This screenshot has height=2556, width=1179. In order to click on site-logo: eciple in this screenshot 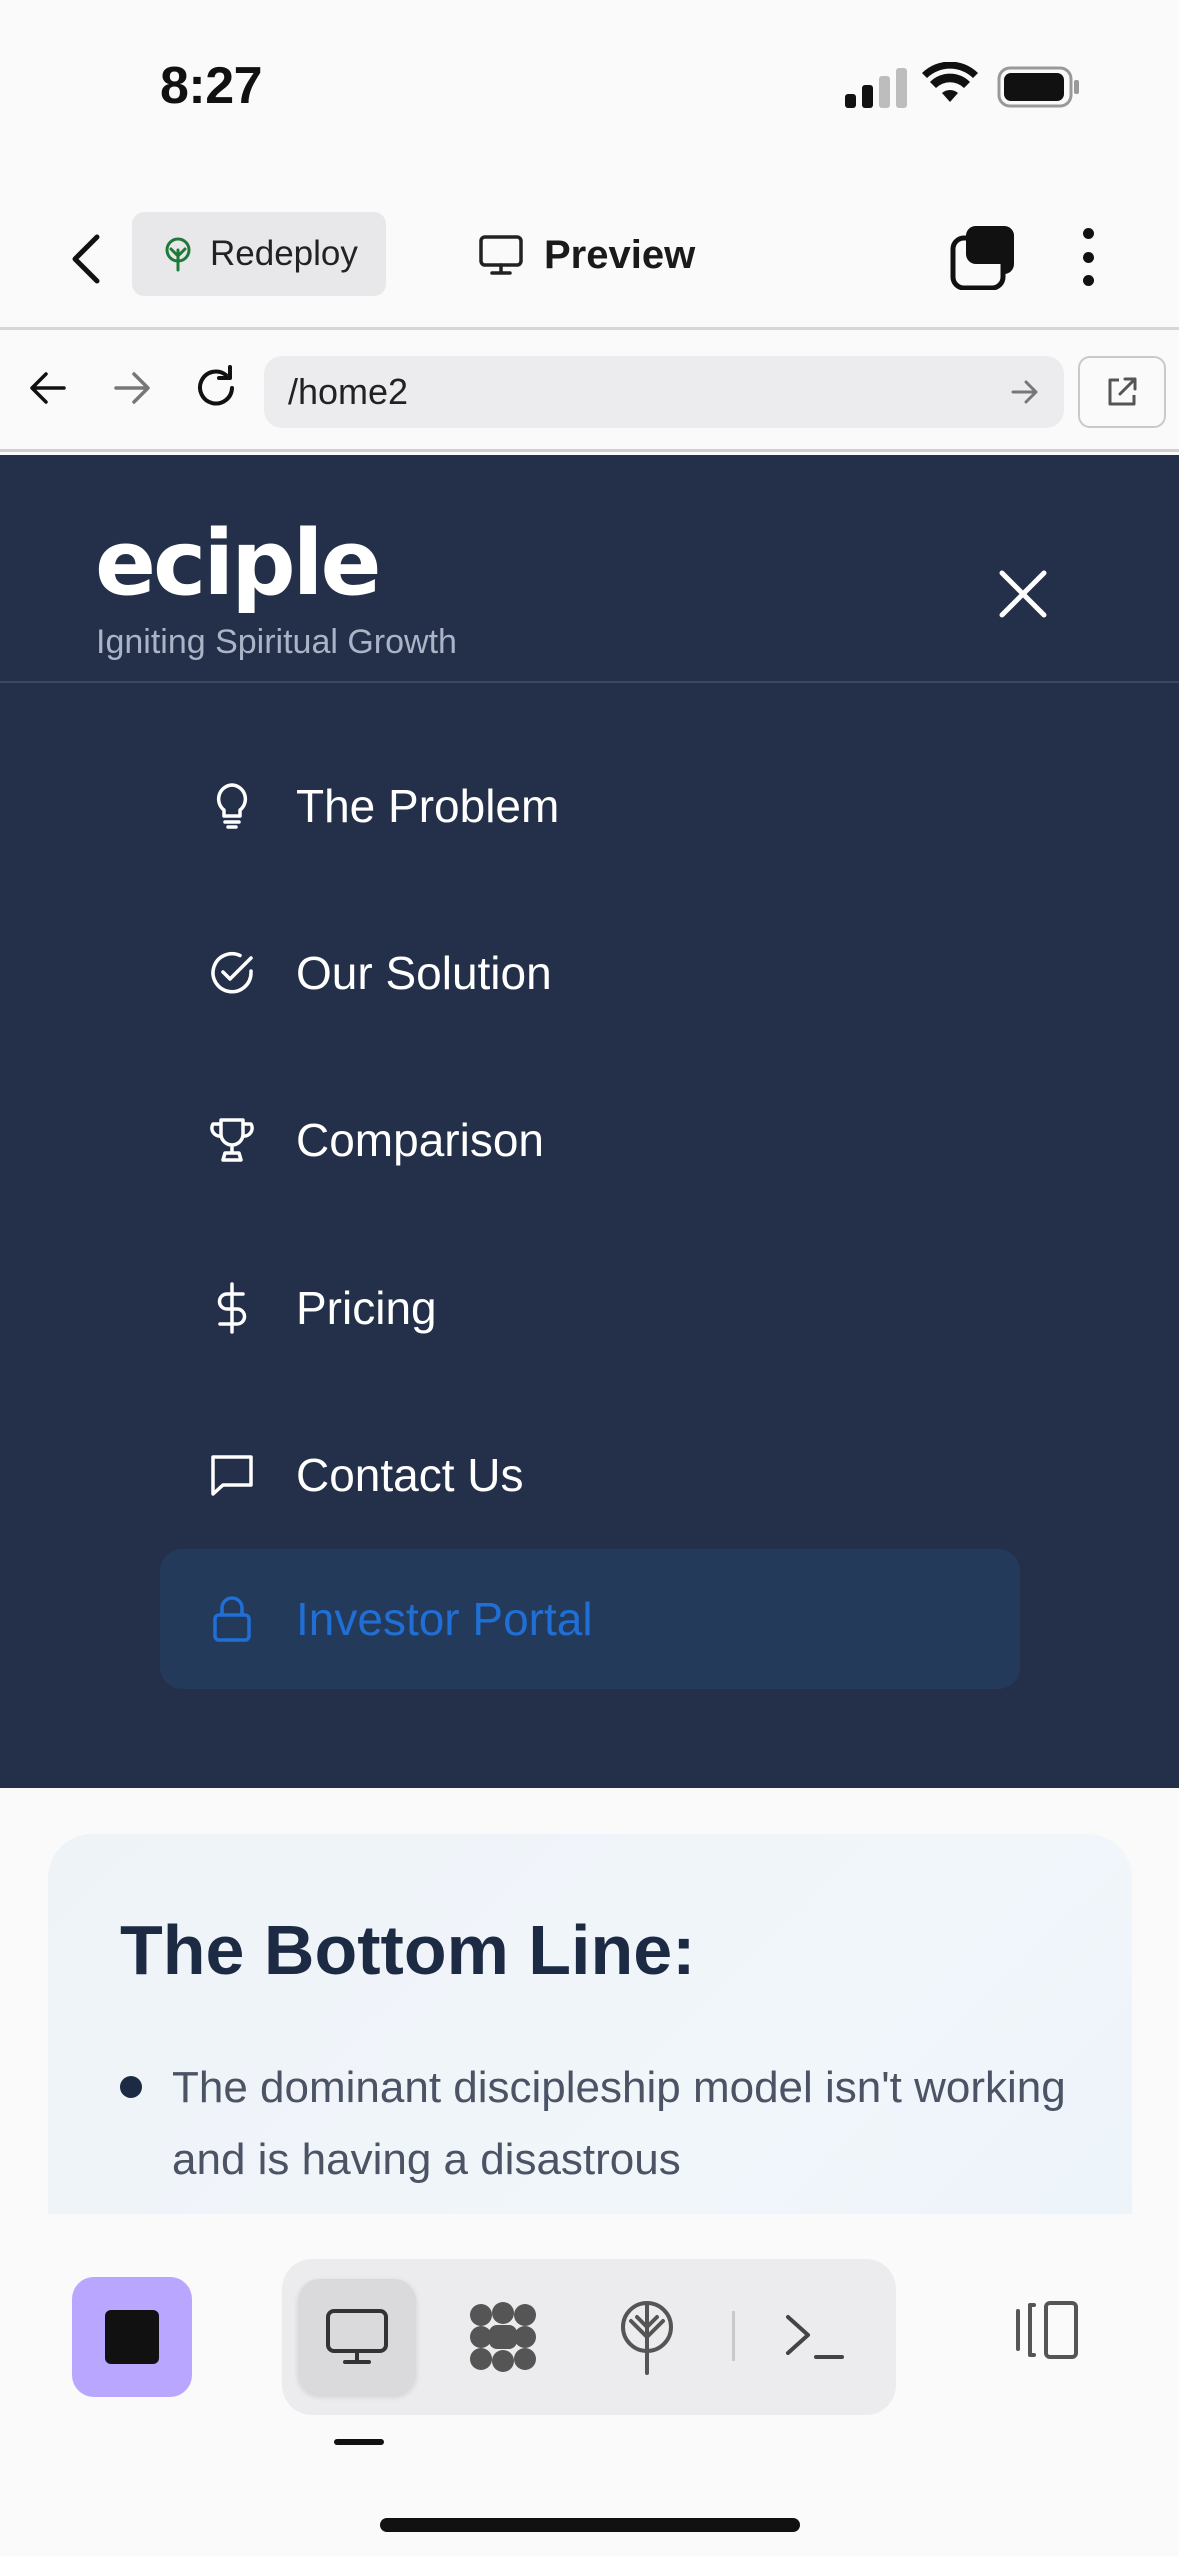, I will do `click(238, 563)`.